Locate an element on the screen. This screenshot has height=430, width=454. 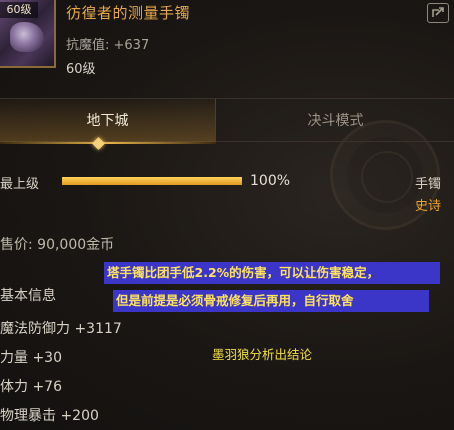
stat-line: 力量 +30 is located at coordinates (31, 358).